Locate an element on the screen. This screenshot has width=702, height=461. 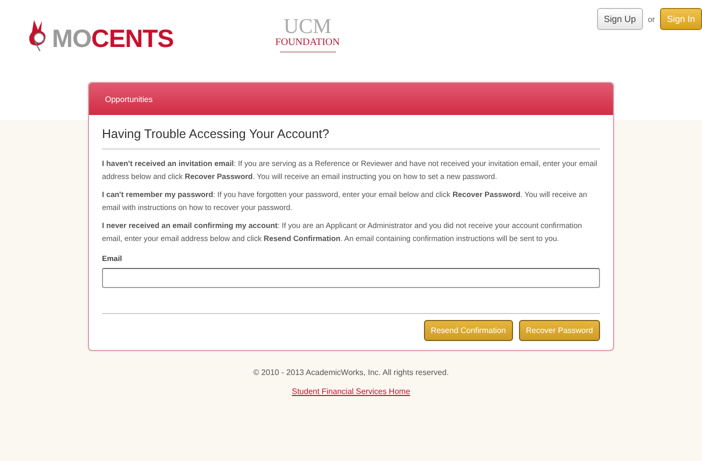
sign-up-button: Sign Up is located at coordinates (619, 19).